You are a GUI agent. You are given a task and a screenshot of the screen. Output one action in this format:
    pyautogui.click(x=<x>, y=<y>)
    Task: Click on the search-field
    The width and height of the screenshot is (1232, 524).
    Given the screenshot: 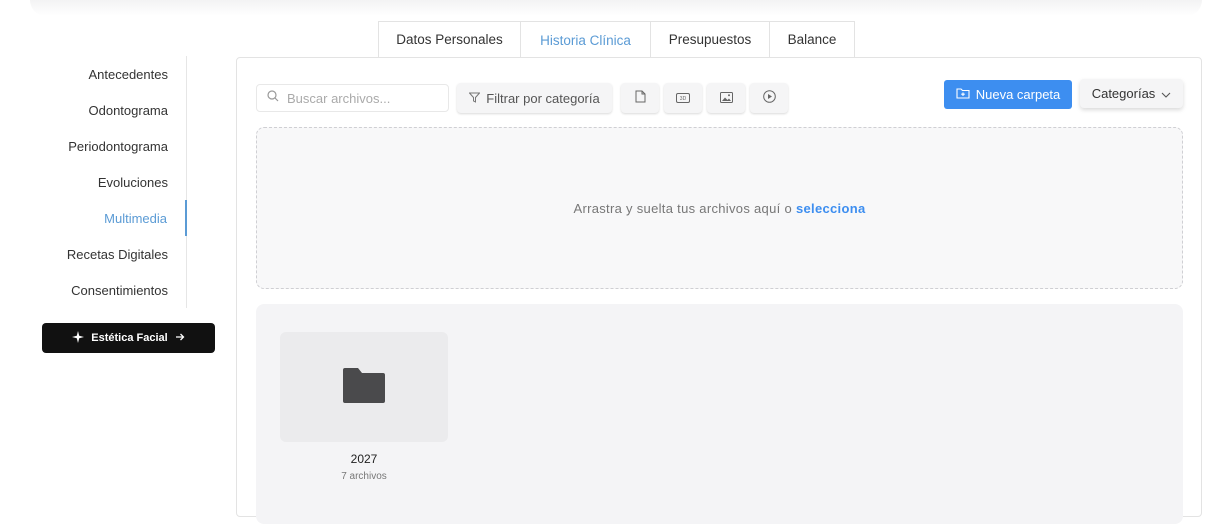 What is the action you would take?
    pyautogui.click(x=352, y=98)
    